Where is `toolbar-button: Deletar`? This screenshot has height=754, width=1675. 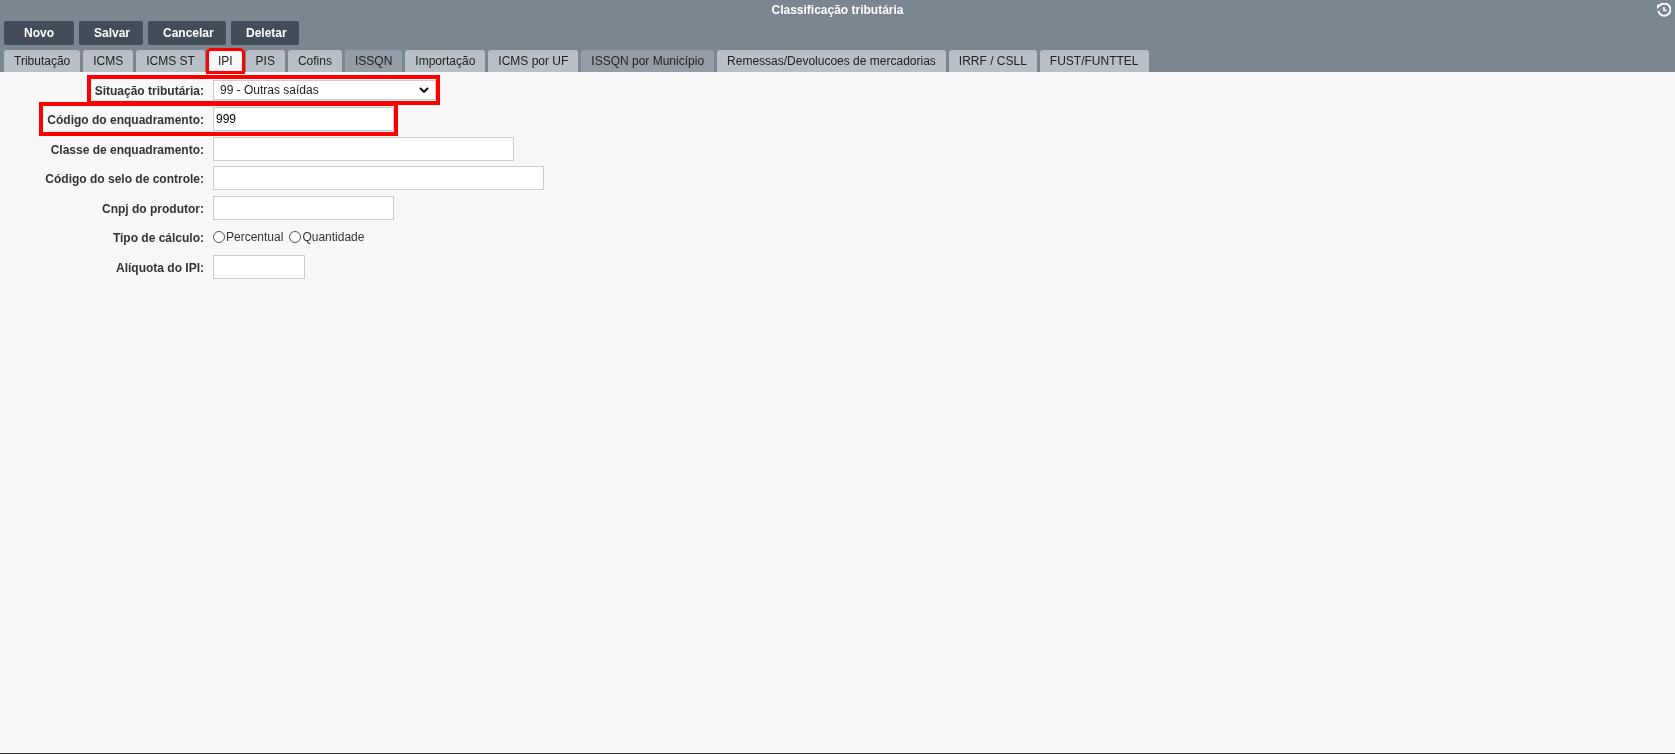
toolbar-button: Deletar is located at coordinates (265, 33).